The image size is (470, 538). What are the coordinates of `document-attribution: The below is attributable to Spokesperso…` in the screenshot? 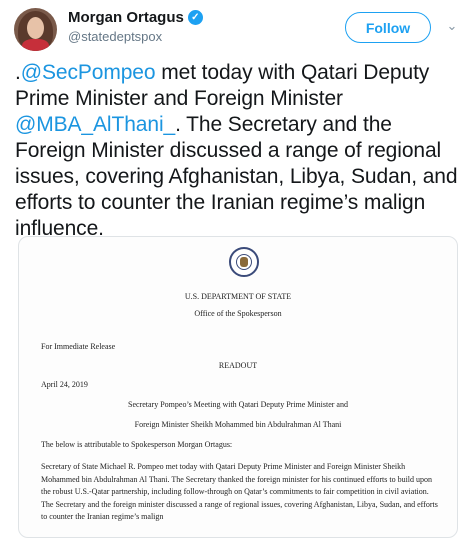 It's located at (137, 444).